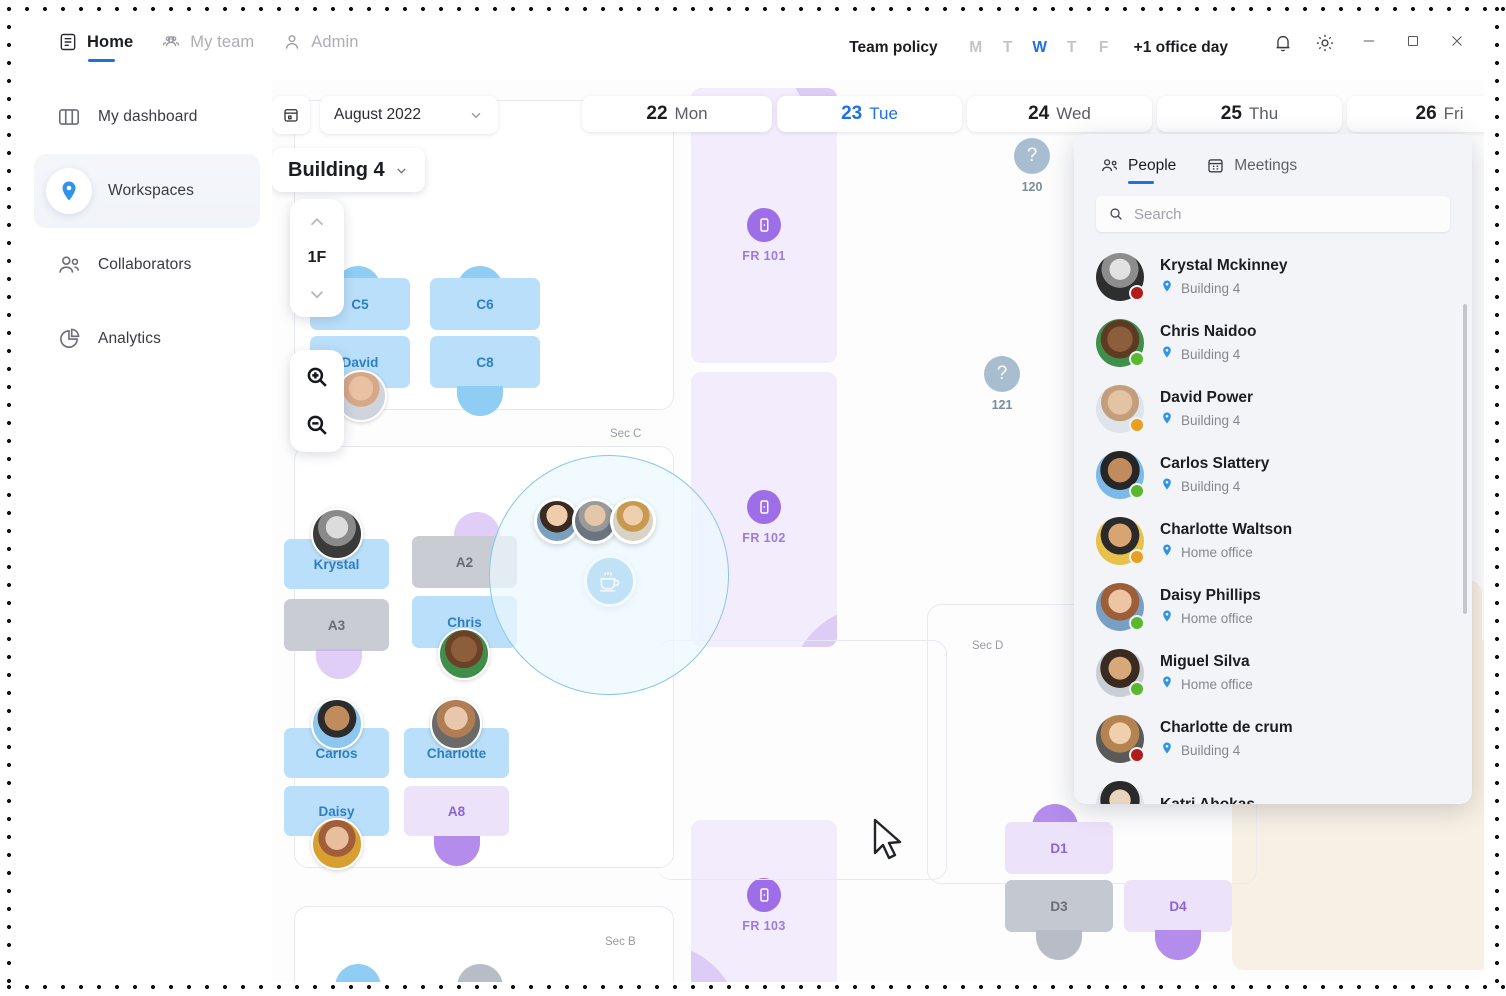  I want to click on presence-badge, so click(1137, 491).